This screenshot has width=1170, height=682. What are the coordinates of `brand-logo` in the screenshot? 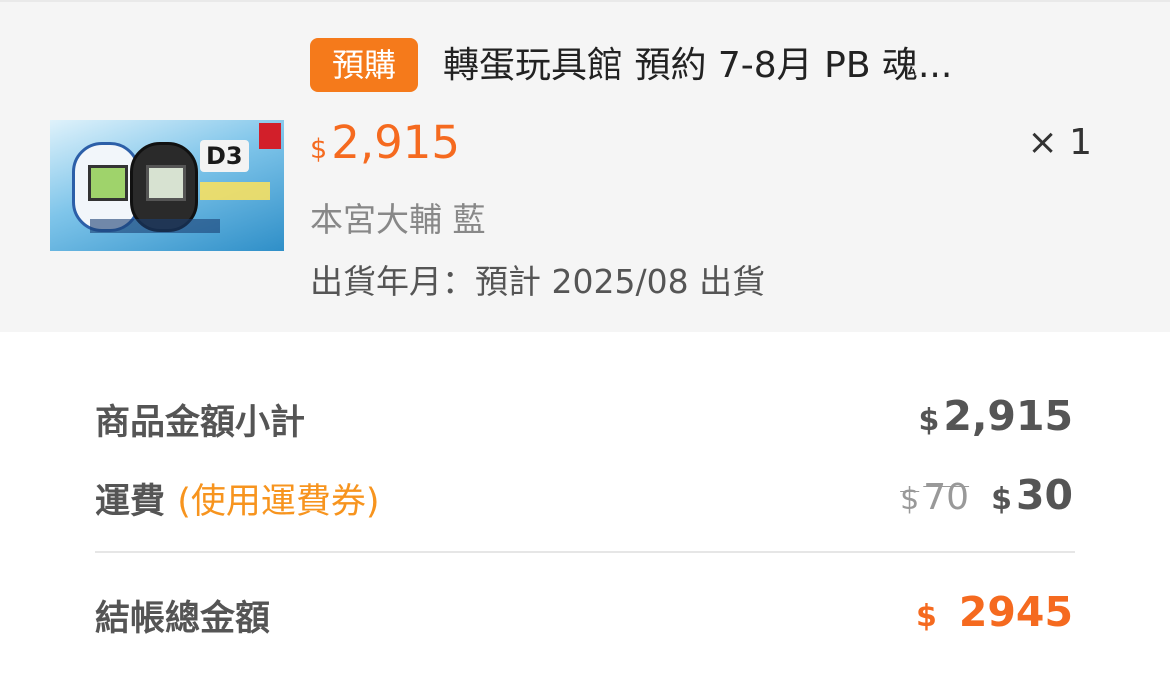 It's located at (270, 136).